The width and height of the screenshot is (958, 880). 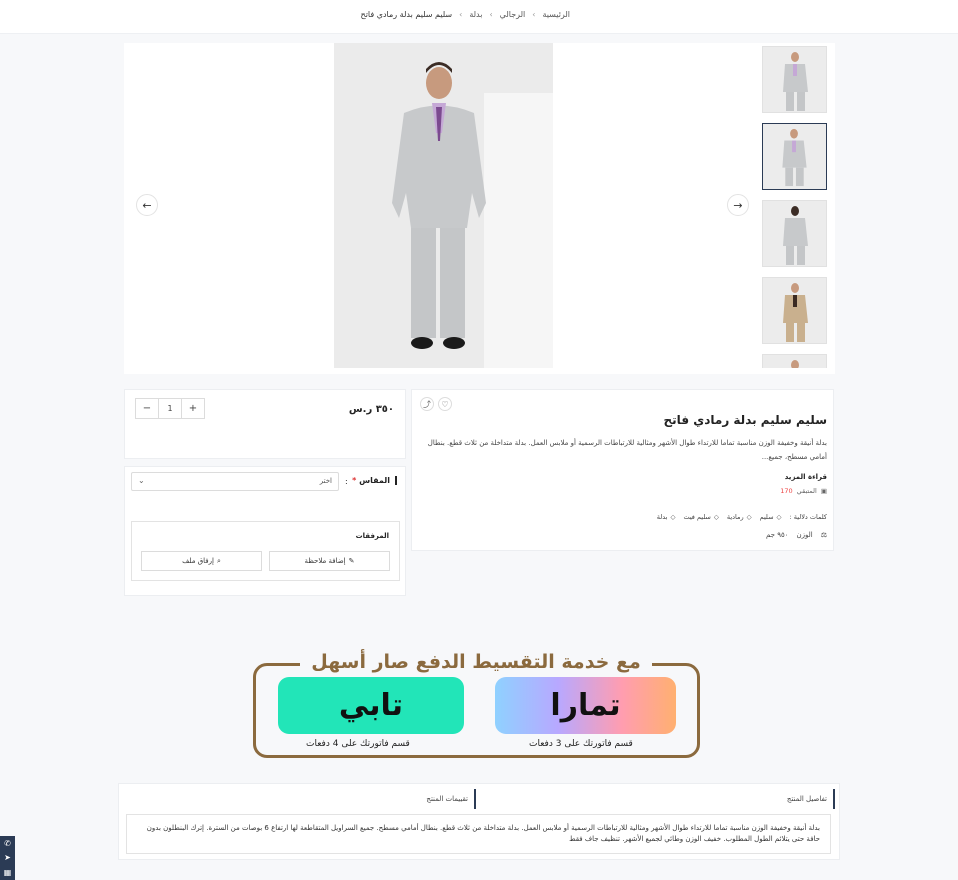 I want to click on add-note-label: إضافة ملاحظة, so click(x=325, y=561).